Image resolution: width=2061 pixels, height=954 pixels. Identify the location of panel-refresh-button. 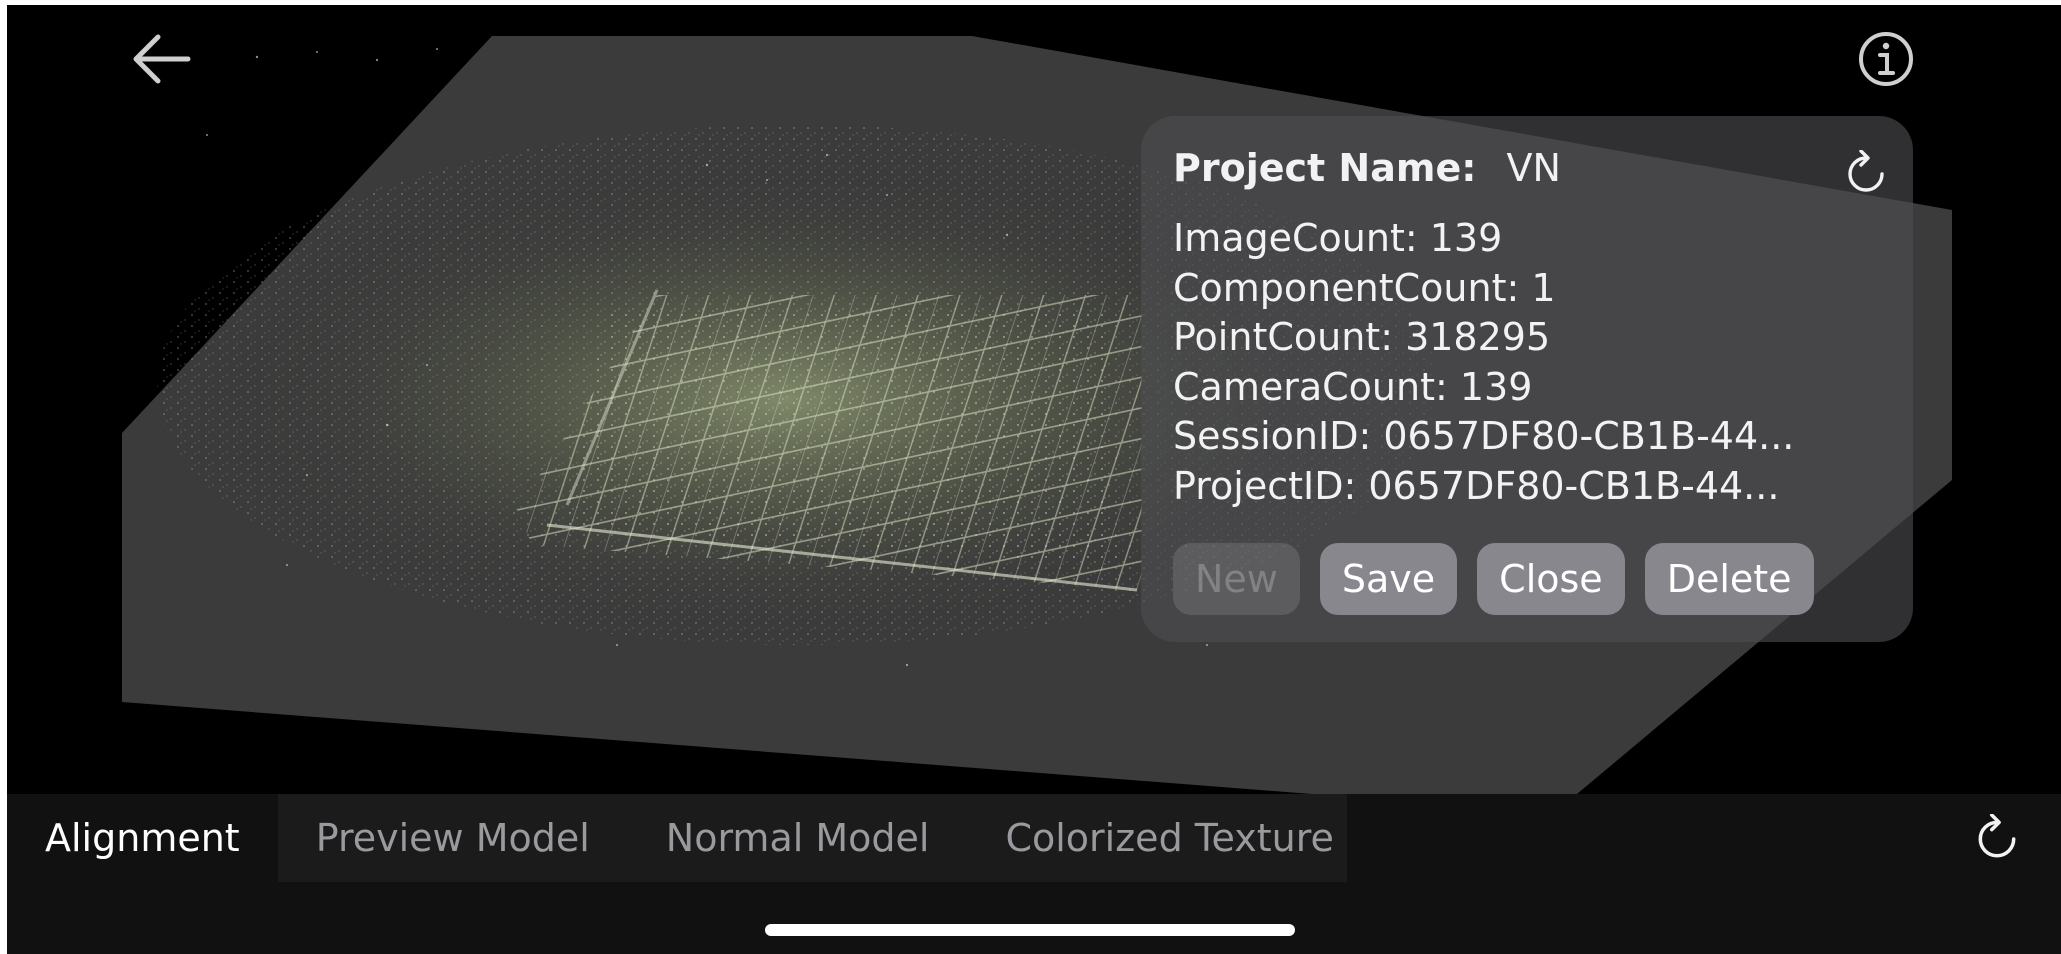
(1866, 173).